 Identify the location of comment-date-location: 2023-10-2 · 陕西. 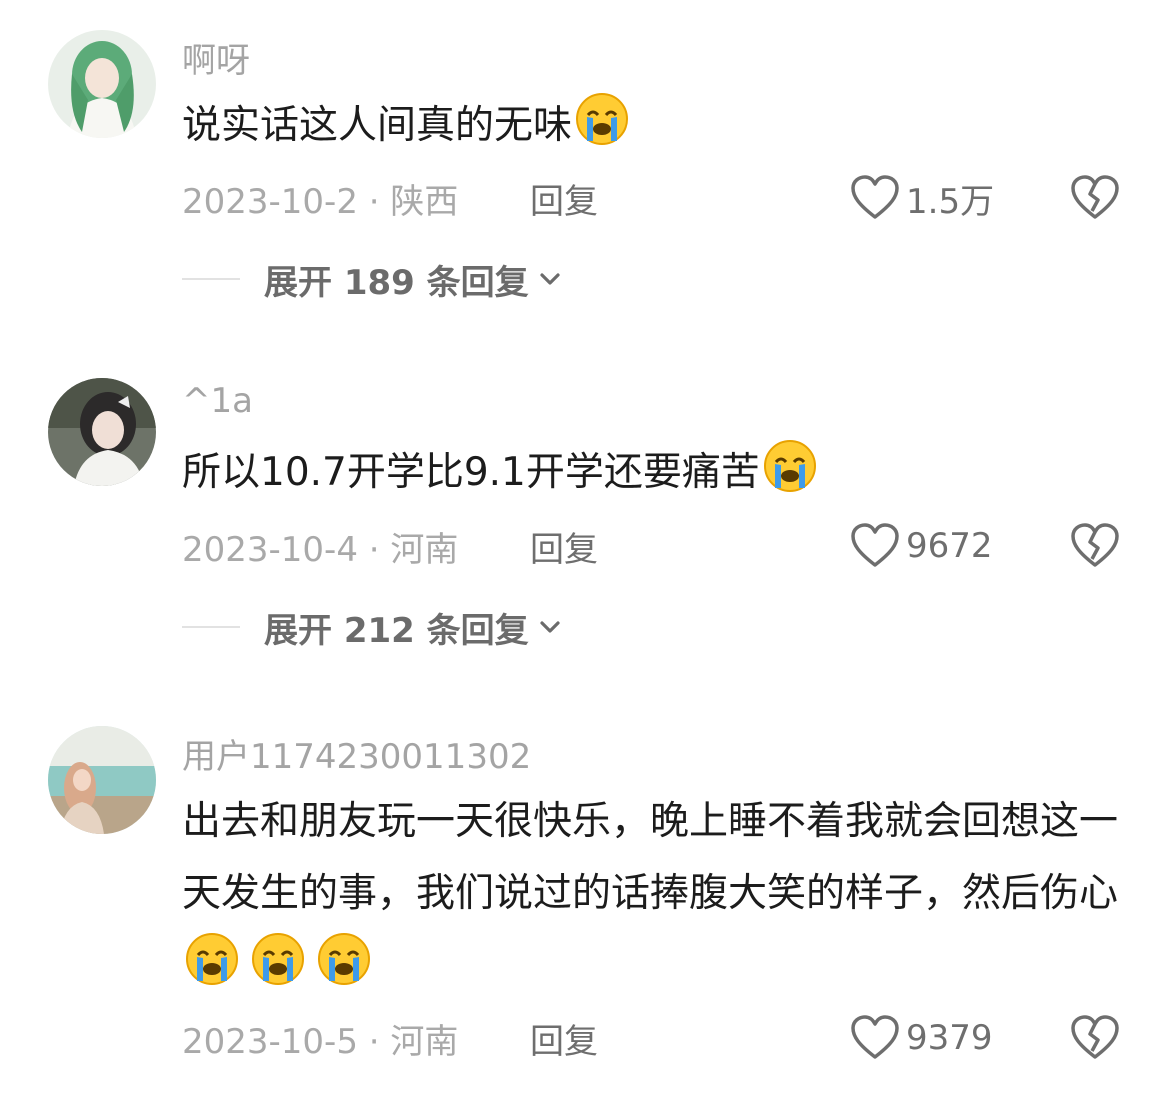
(320, 202).